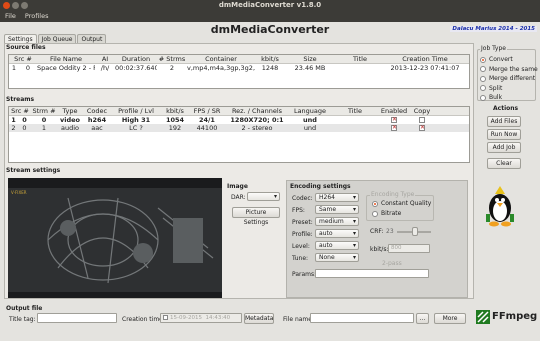 Image resolution: width=540 pixels, height=341 pixels. I want to click on time-value: 14:43:40, so click(218, 318).